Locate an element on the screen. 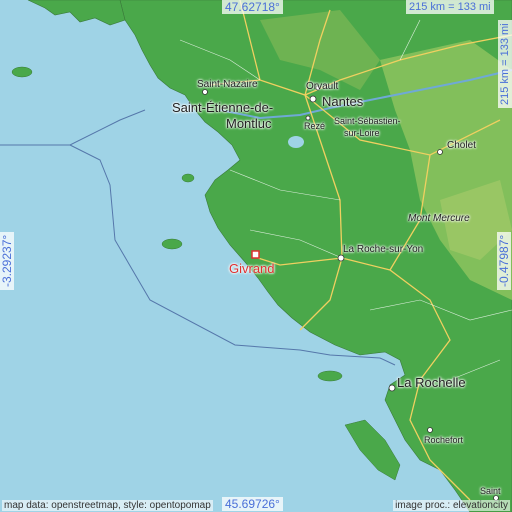  label-saintes: Saint is located at coordinates (490, 491).